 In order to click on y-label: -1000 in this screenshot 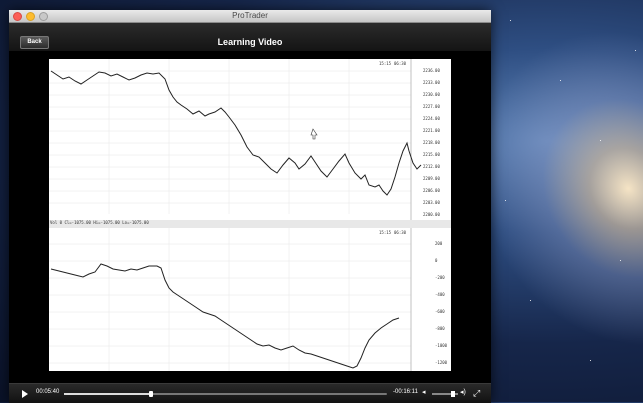, I will do `click(441, 345)`.